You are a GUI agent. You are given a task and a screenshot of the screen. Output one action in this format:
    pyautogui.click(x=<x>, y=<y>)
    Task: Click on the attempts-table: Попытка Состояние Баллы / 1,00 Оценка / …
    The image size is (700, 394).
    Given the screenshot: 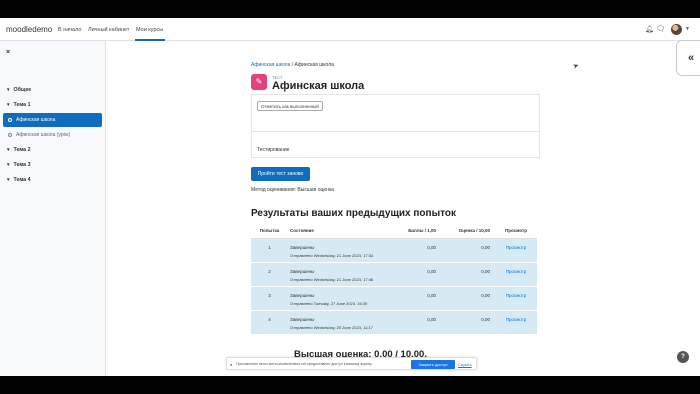 What is the action you would take?
    pyautogui.click(x=394, y=278)
    